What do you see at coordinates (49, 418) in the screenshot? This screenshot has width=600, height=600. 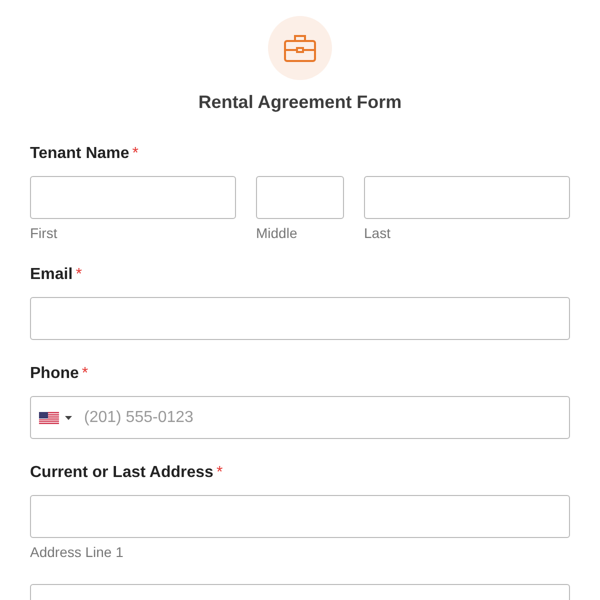 I see `flag-icon` at bounding box center [49, 418].